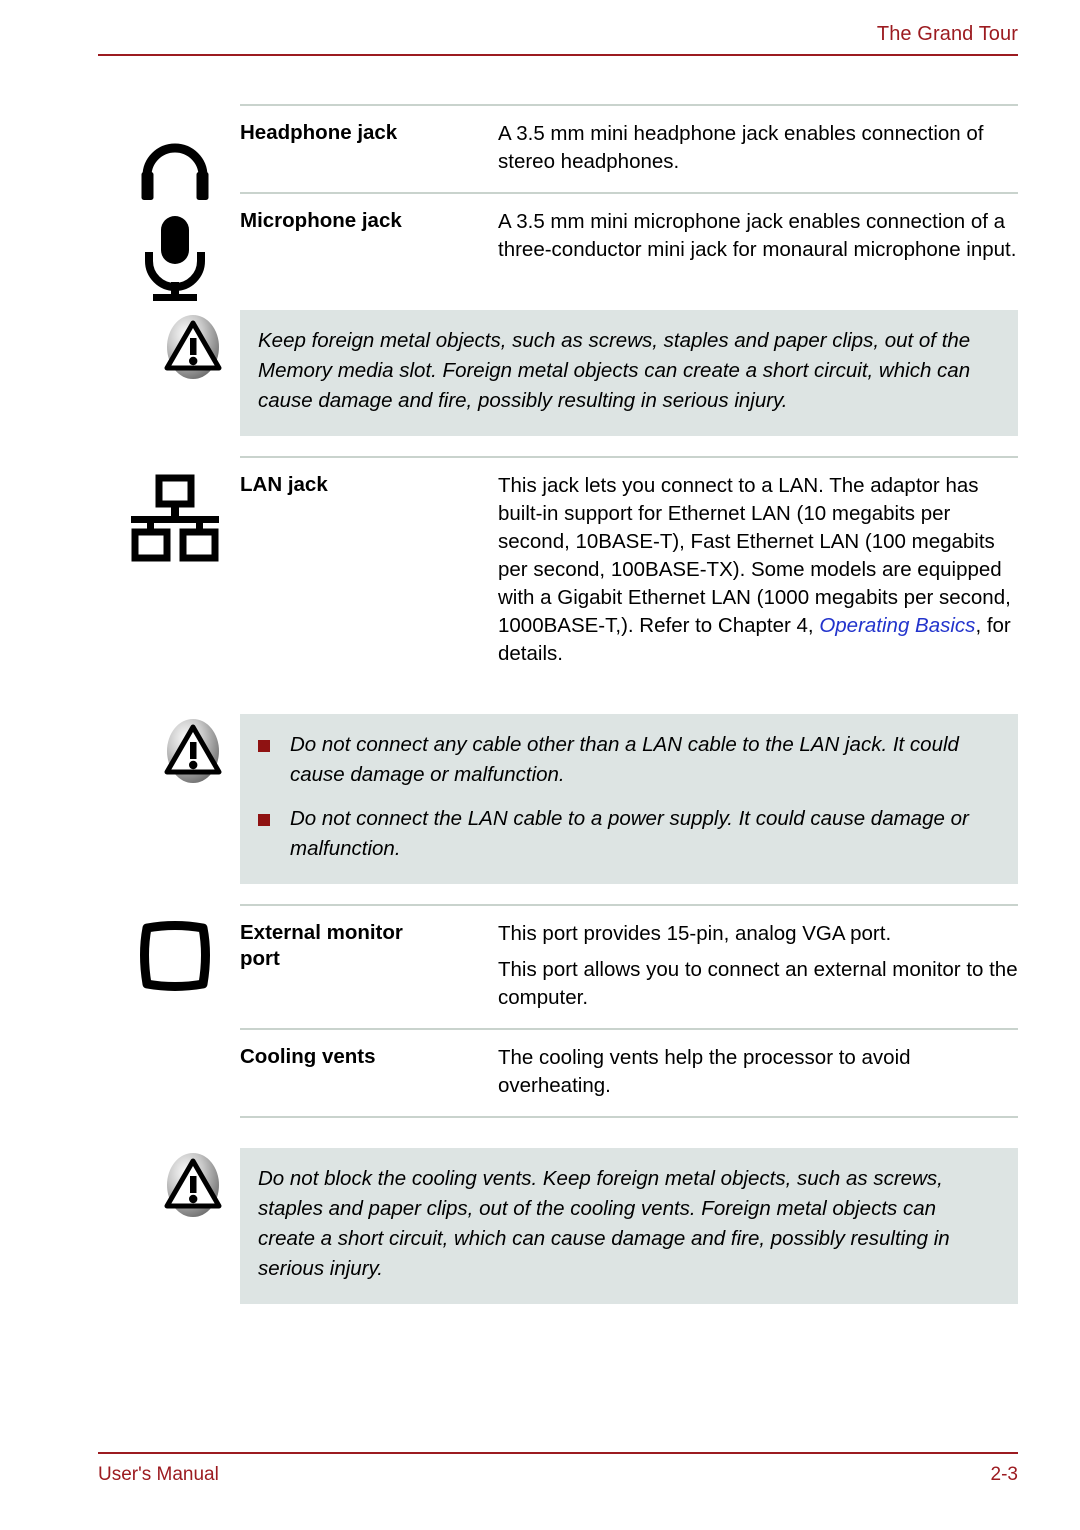  Describe the element at coordinates (897, 625) in the screenshot. I see `cross-reference-link: Operating Basics` at that location.